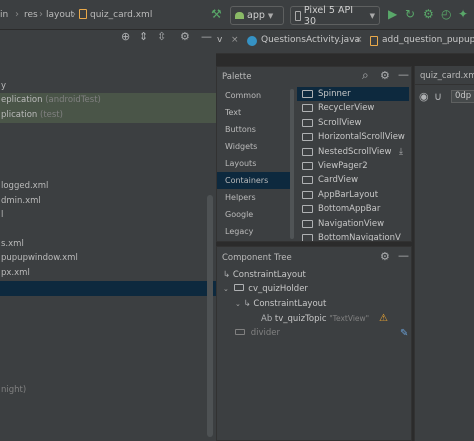 The height and width of the screenshot is (441, 474). Describe the element at coordinates (307, 108) in the screenshot. I see `recyclerview-icon` at that location.